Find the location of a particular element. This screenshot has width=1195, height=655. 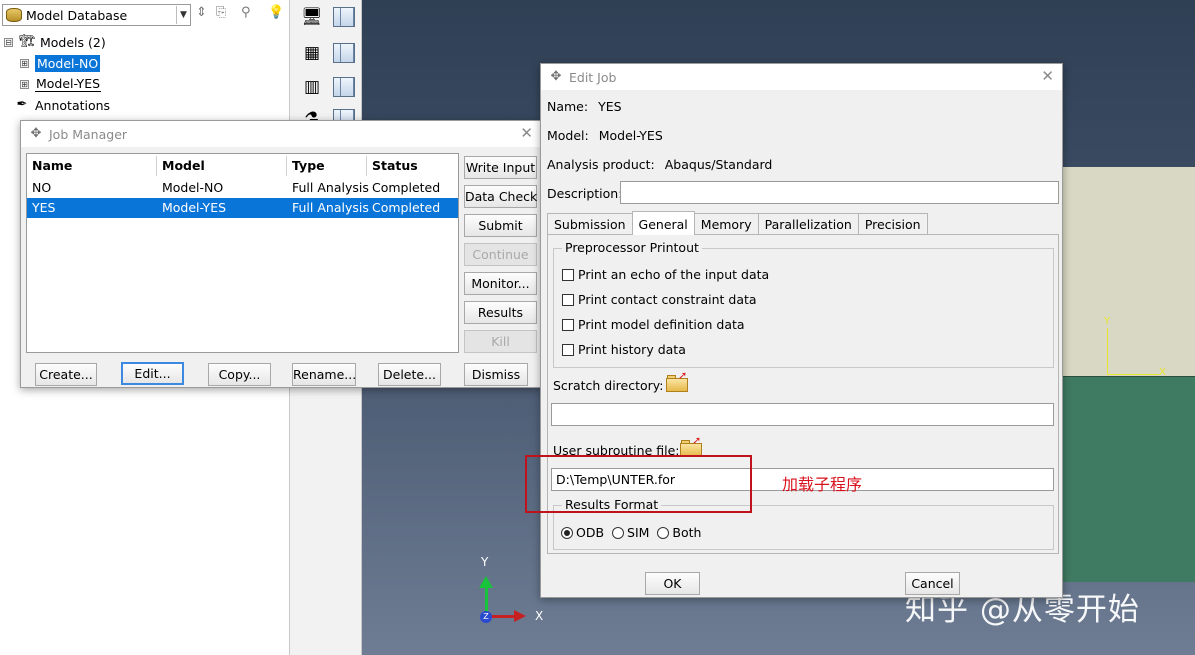

table-row: NO Model-NO Full Analysis Completed is located at coordinates (242, 188).